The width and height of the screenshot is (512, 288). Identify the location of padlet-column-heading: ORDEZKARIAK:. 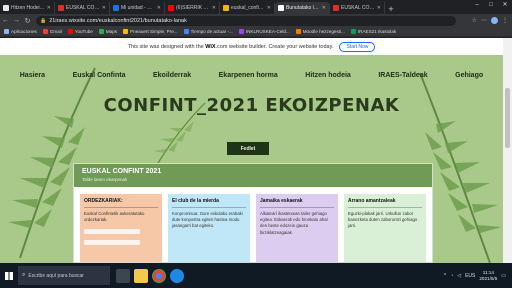
(103, 201).